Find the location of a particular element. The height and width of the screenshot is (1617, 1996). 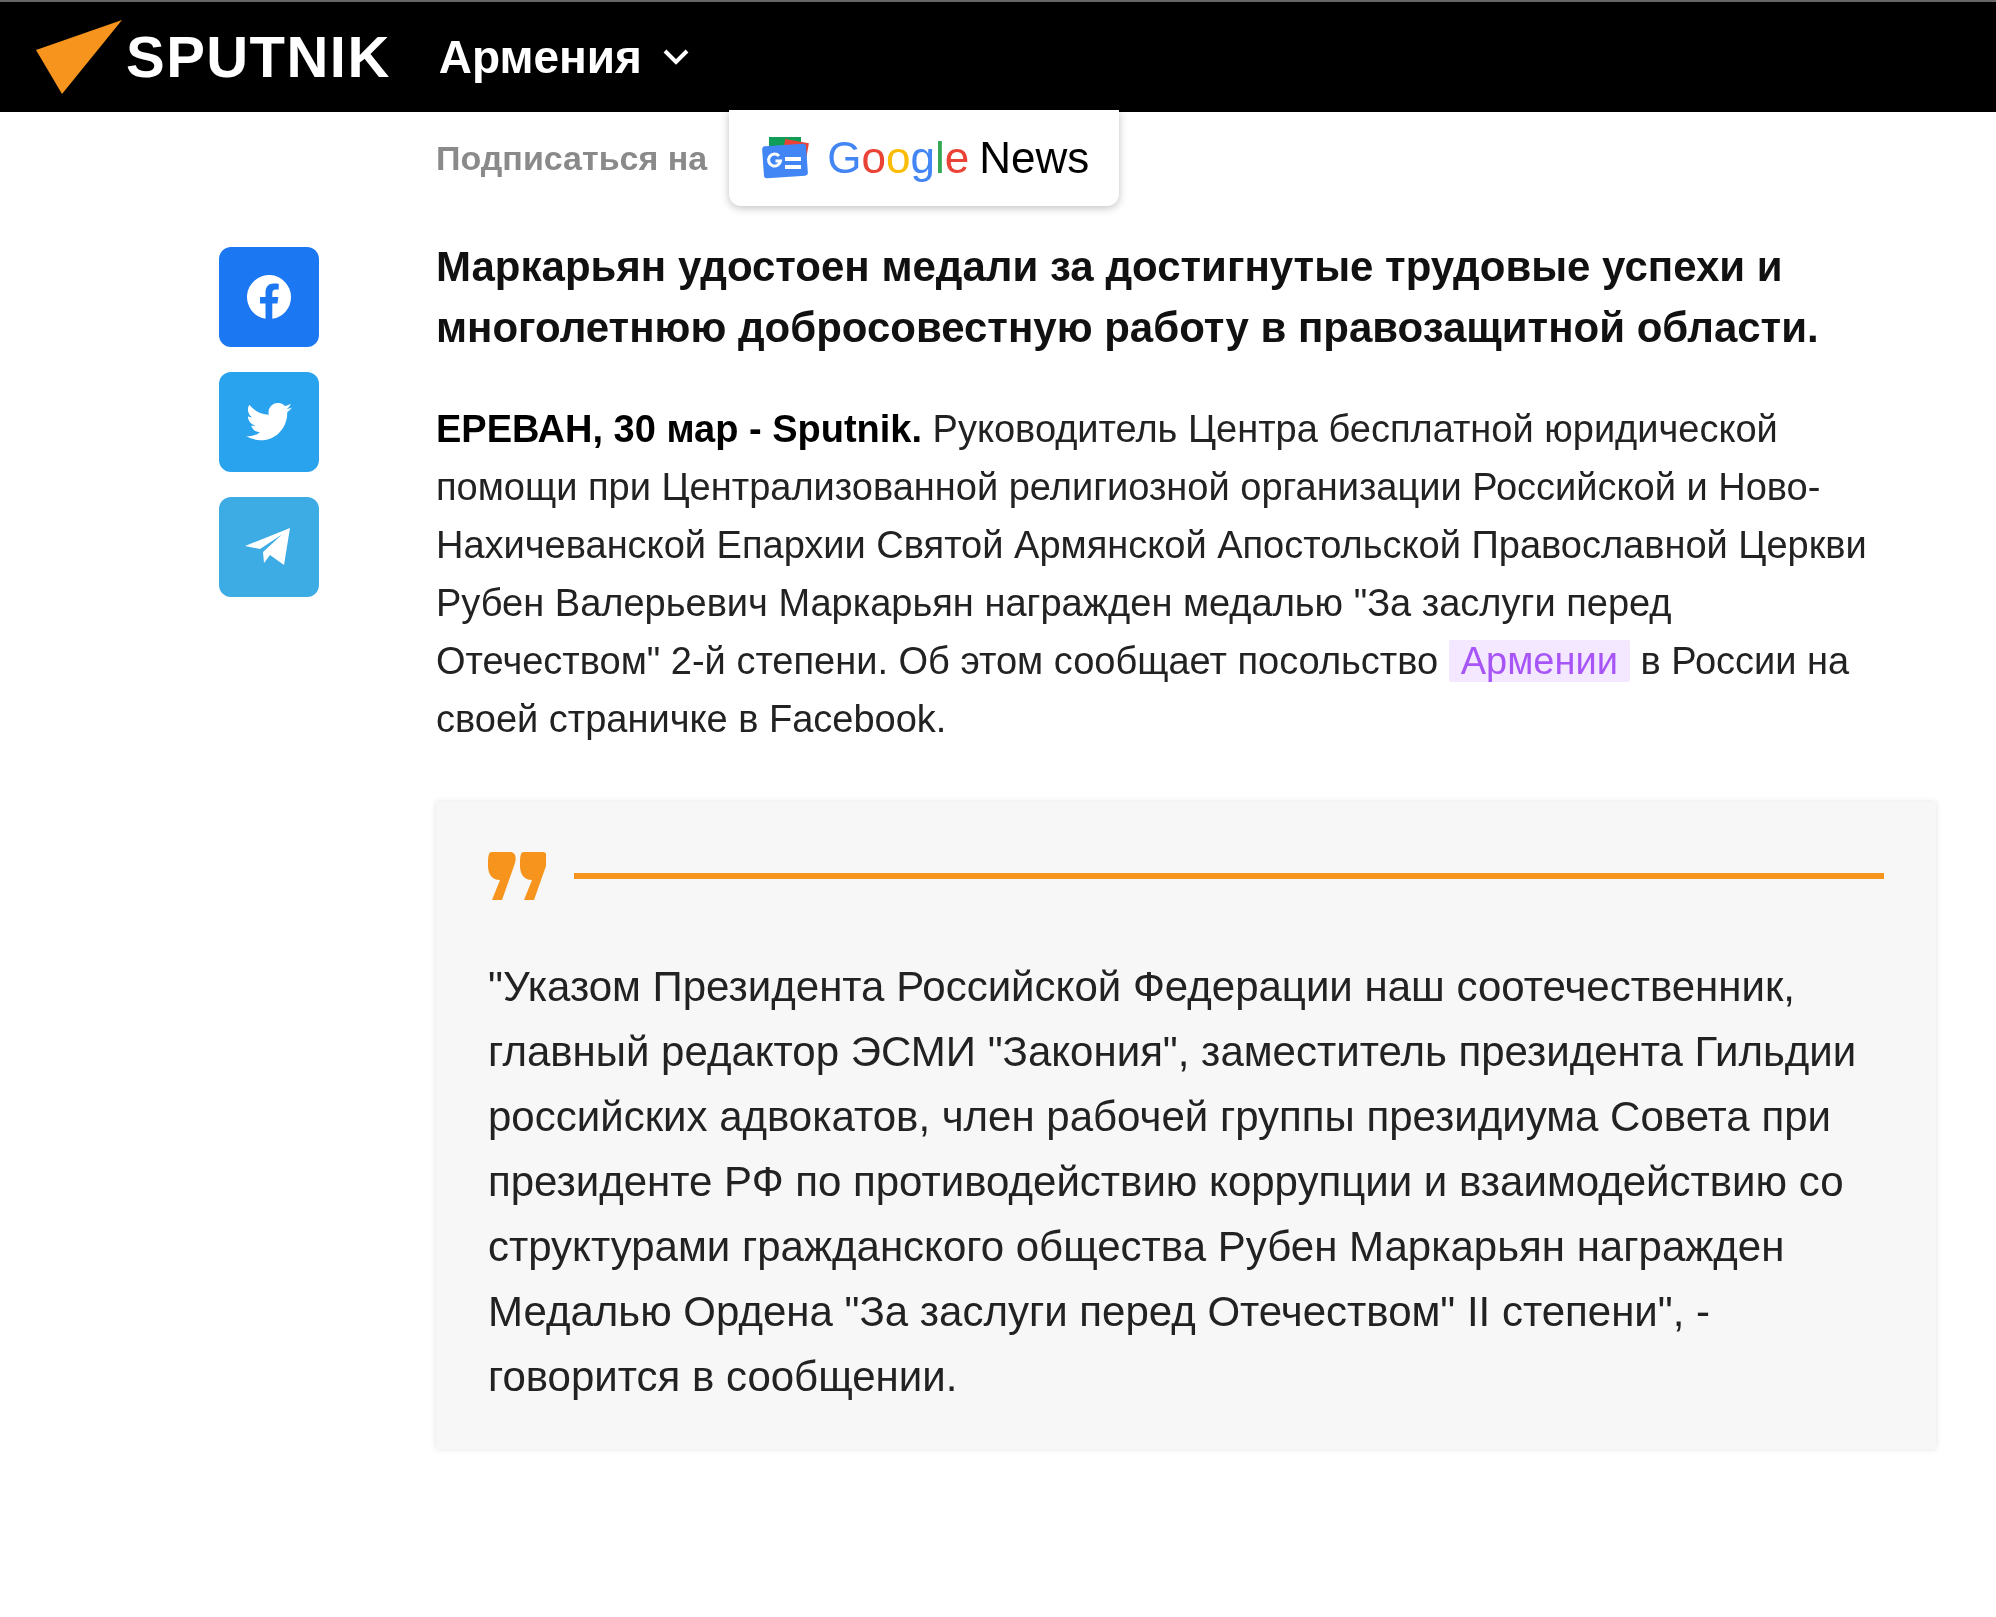

news-label: News is located at coordinates (1034, 158).